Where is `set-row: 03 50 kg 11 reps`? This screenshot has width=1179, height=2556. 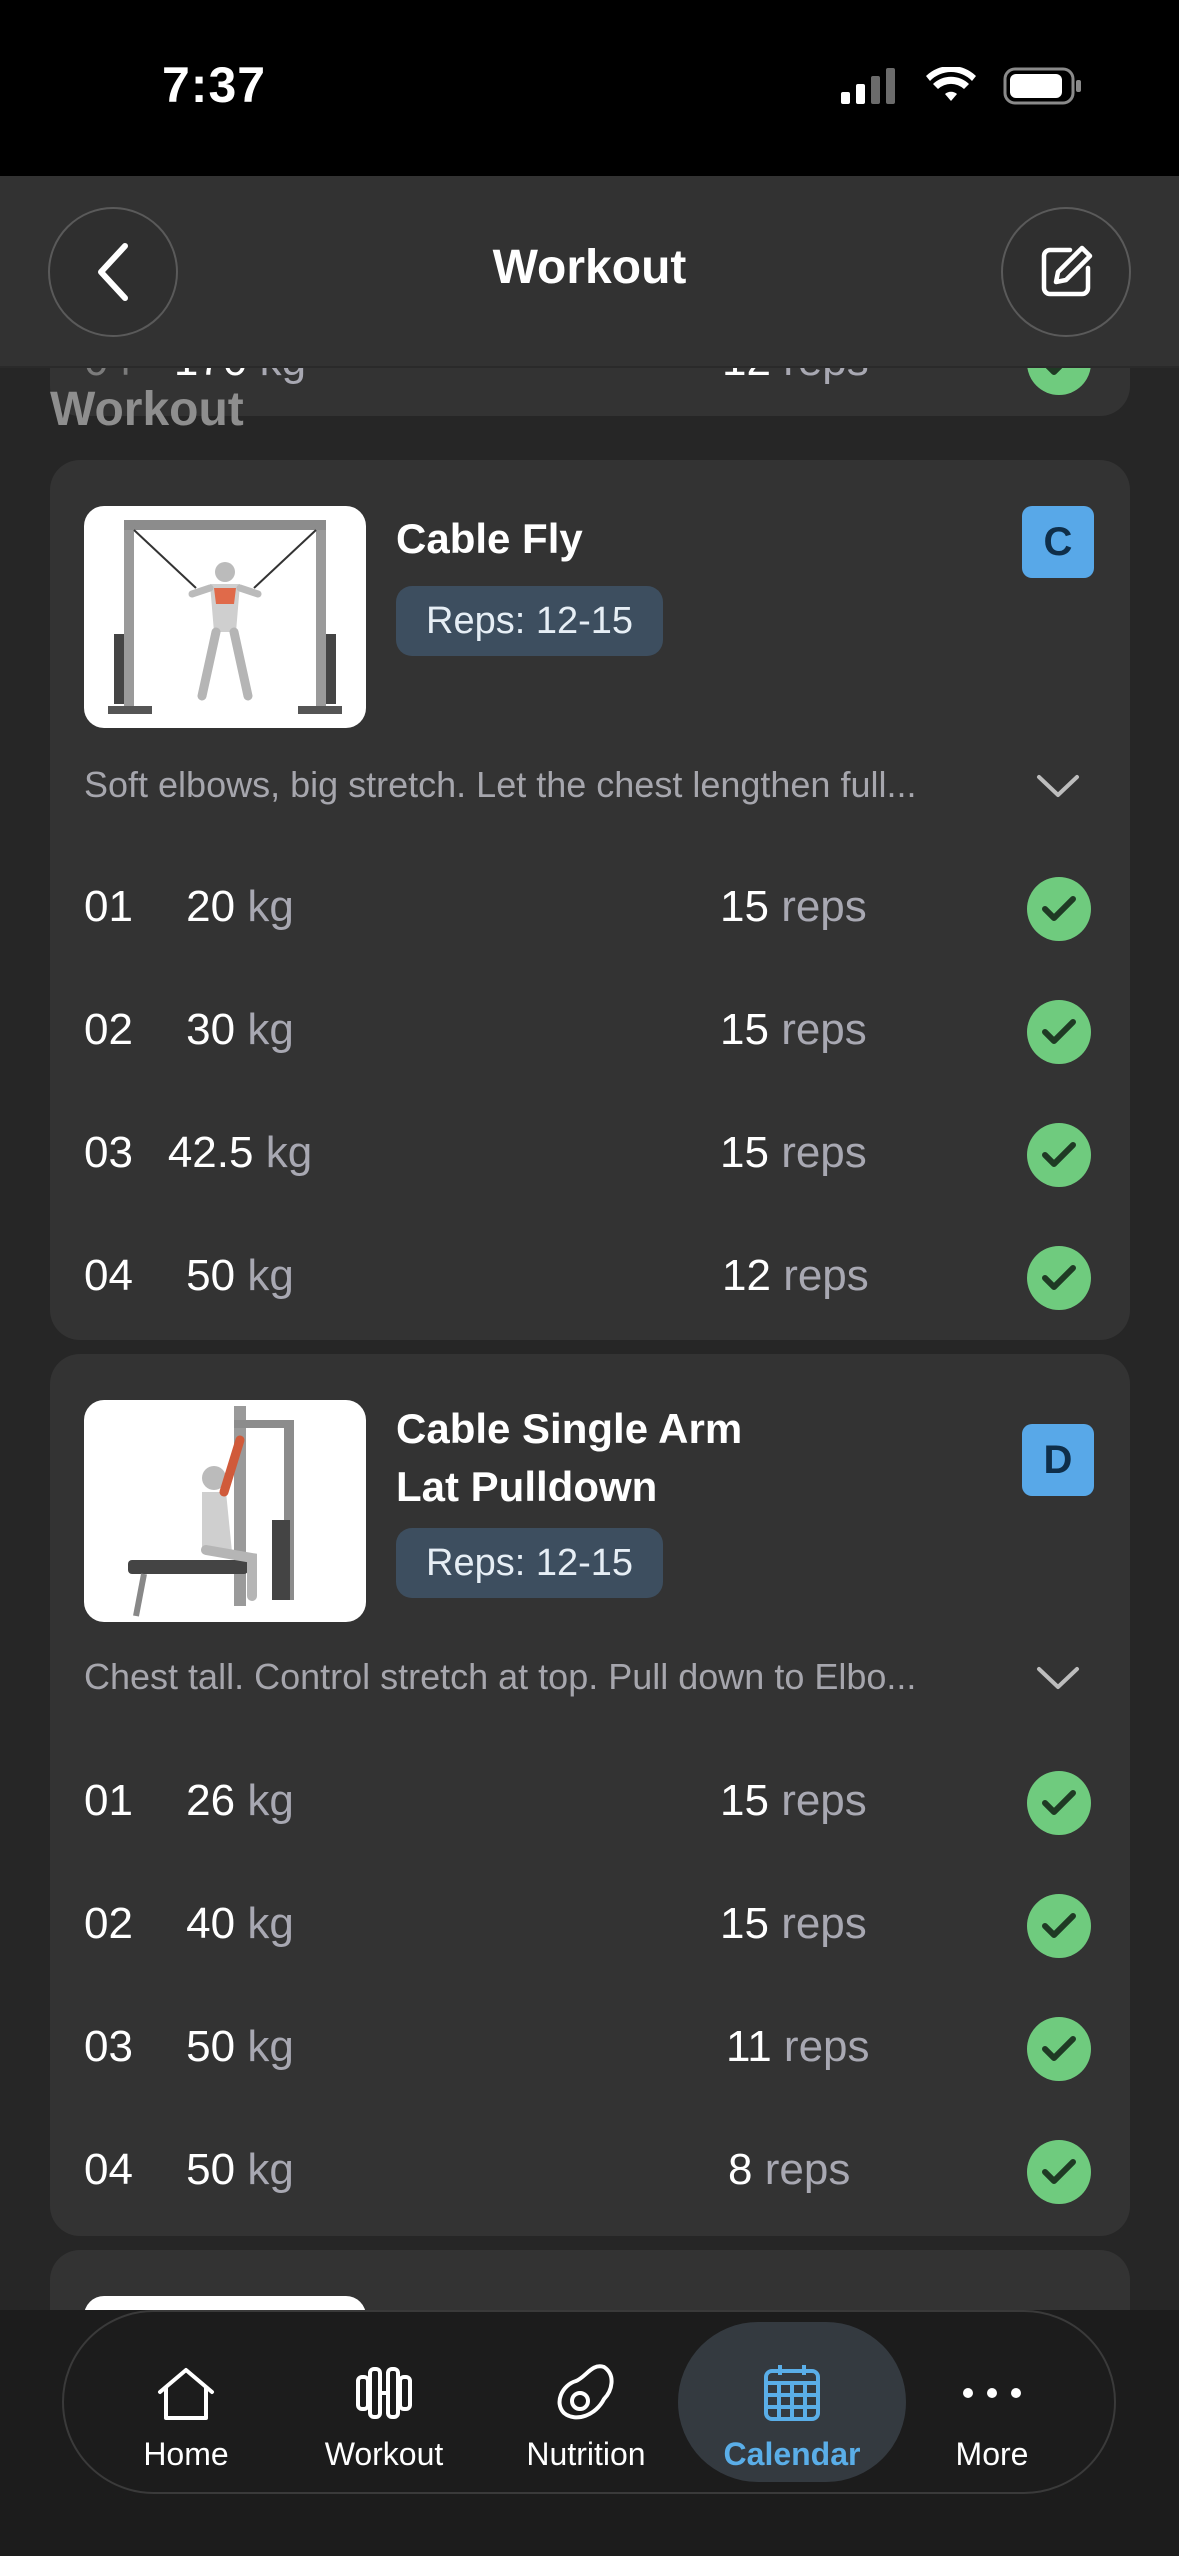 set-row: 03 50 kg 11 reps is located at coordinates (590, 2049).